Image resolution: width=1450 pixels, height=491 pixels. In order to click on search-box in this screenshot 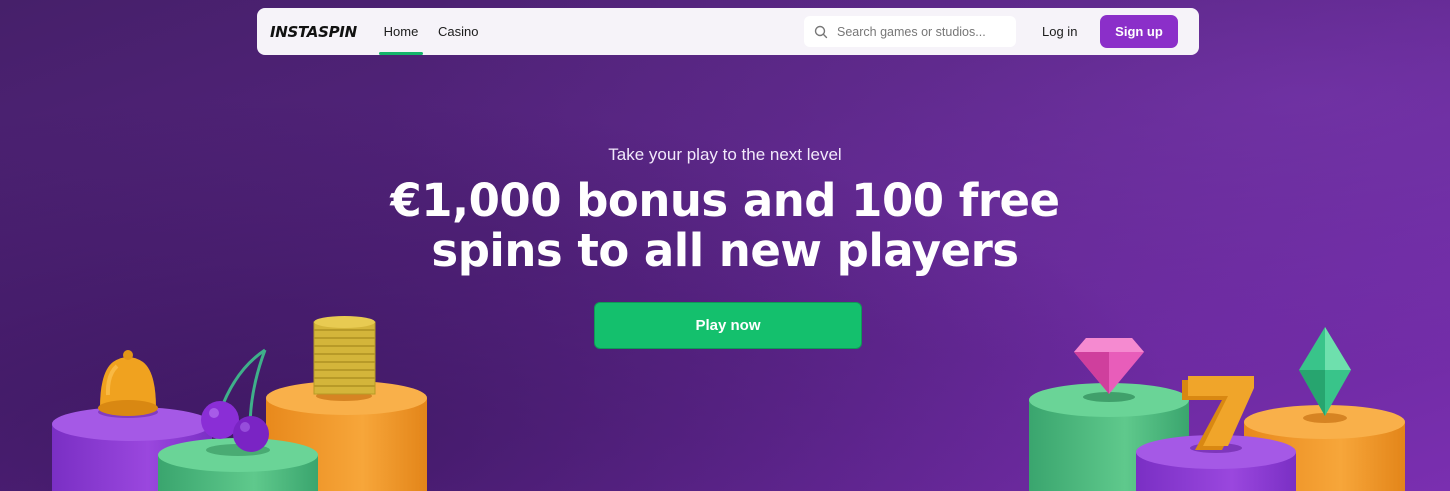, I will do `click(910, 31)`.